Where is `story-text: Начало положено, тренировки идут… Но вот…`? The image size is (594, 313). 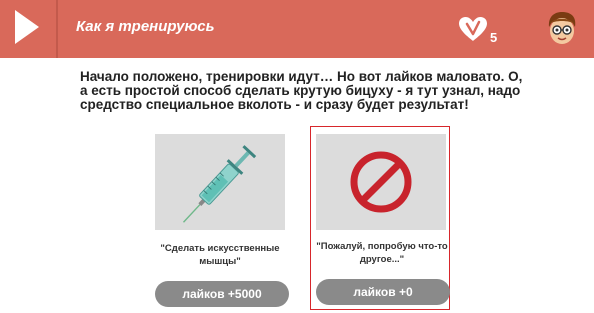 story-text: Начало положено, тренировки идут… Но вот… is located at coordinates (301, 90).